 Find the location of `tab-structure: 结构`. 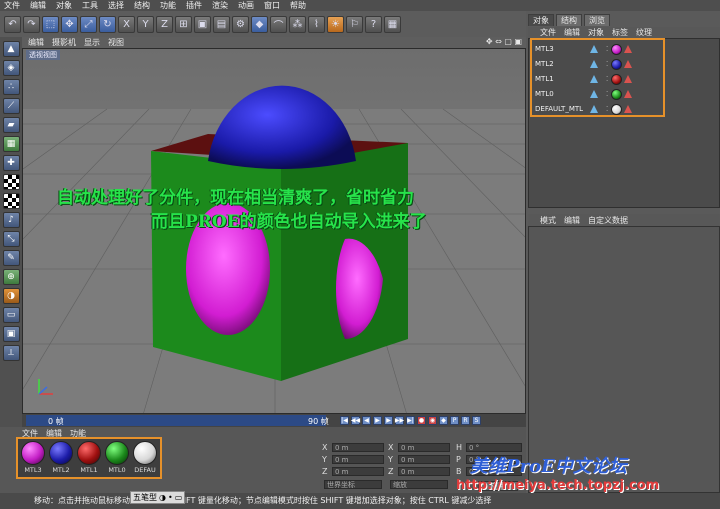

tab-structure: 结构 is located at coordinates (569, 20).